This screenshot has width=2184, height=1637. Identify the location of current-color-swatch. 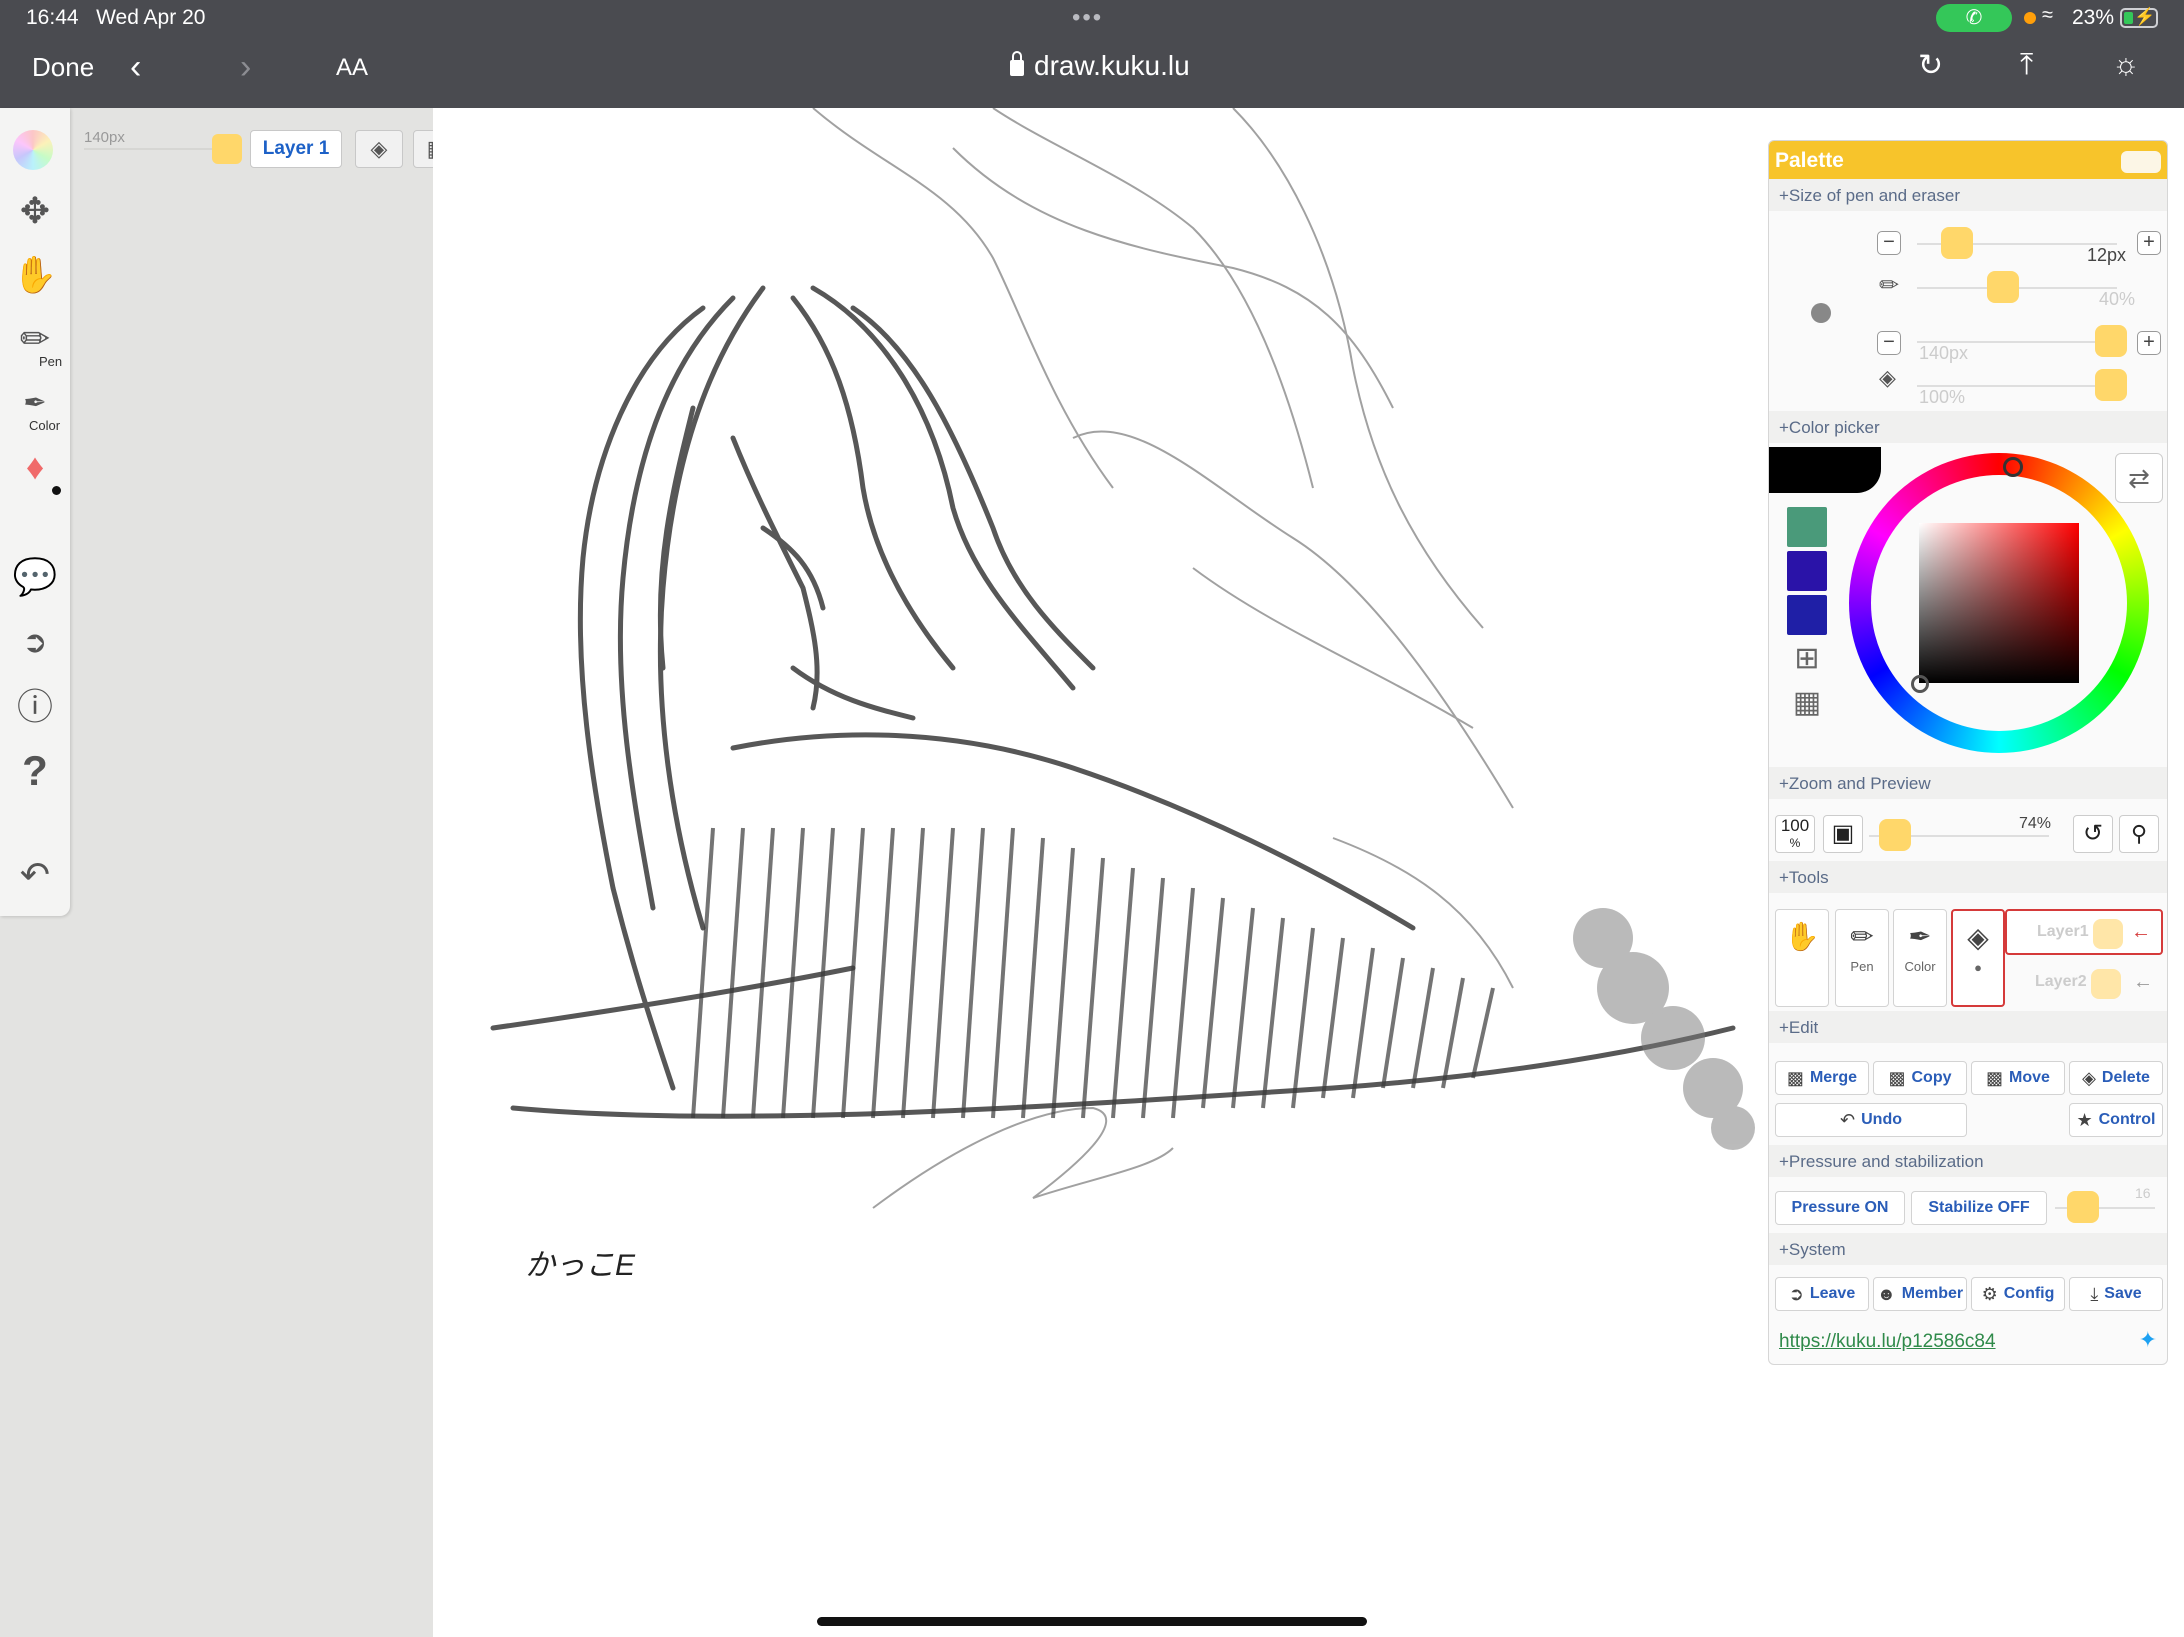
(1825, 470).